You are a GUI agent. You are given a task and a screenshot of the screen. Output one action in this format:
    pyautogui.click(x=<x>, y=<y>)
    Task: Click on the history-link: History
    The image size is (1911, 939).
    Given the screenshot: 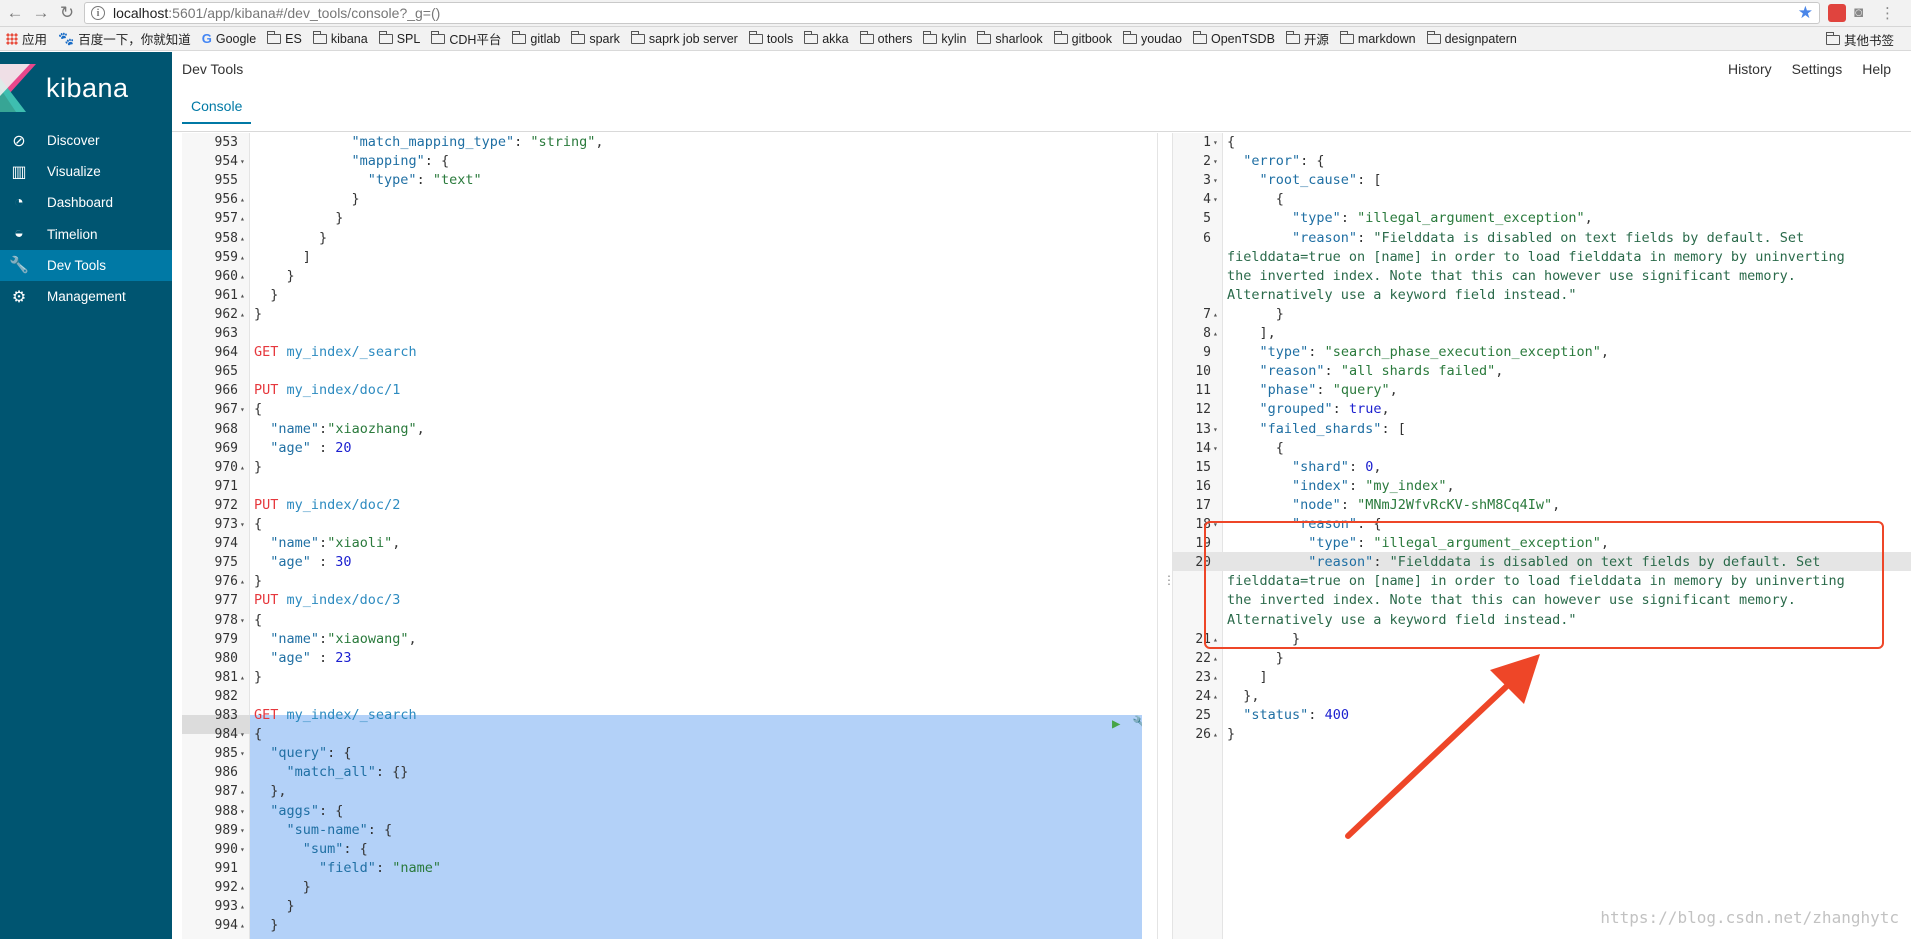 What is the action you would take?
    pyautogui.click(x=1750, y=69)
    